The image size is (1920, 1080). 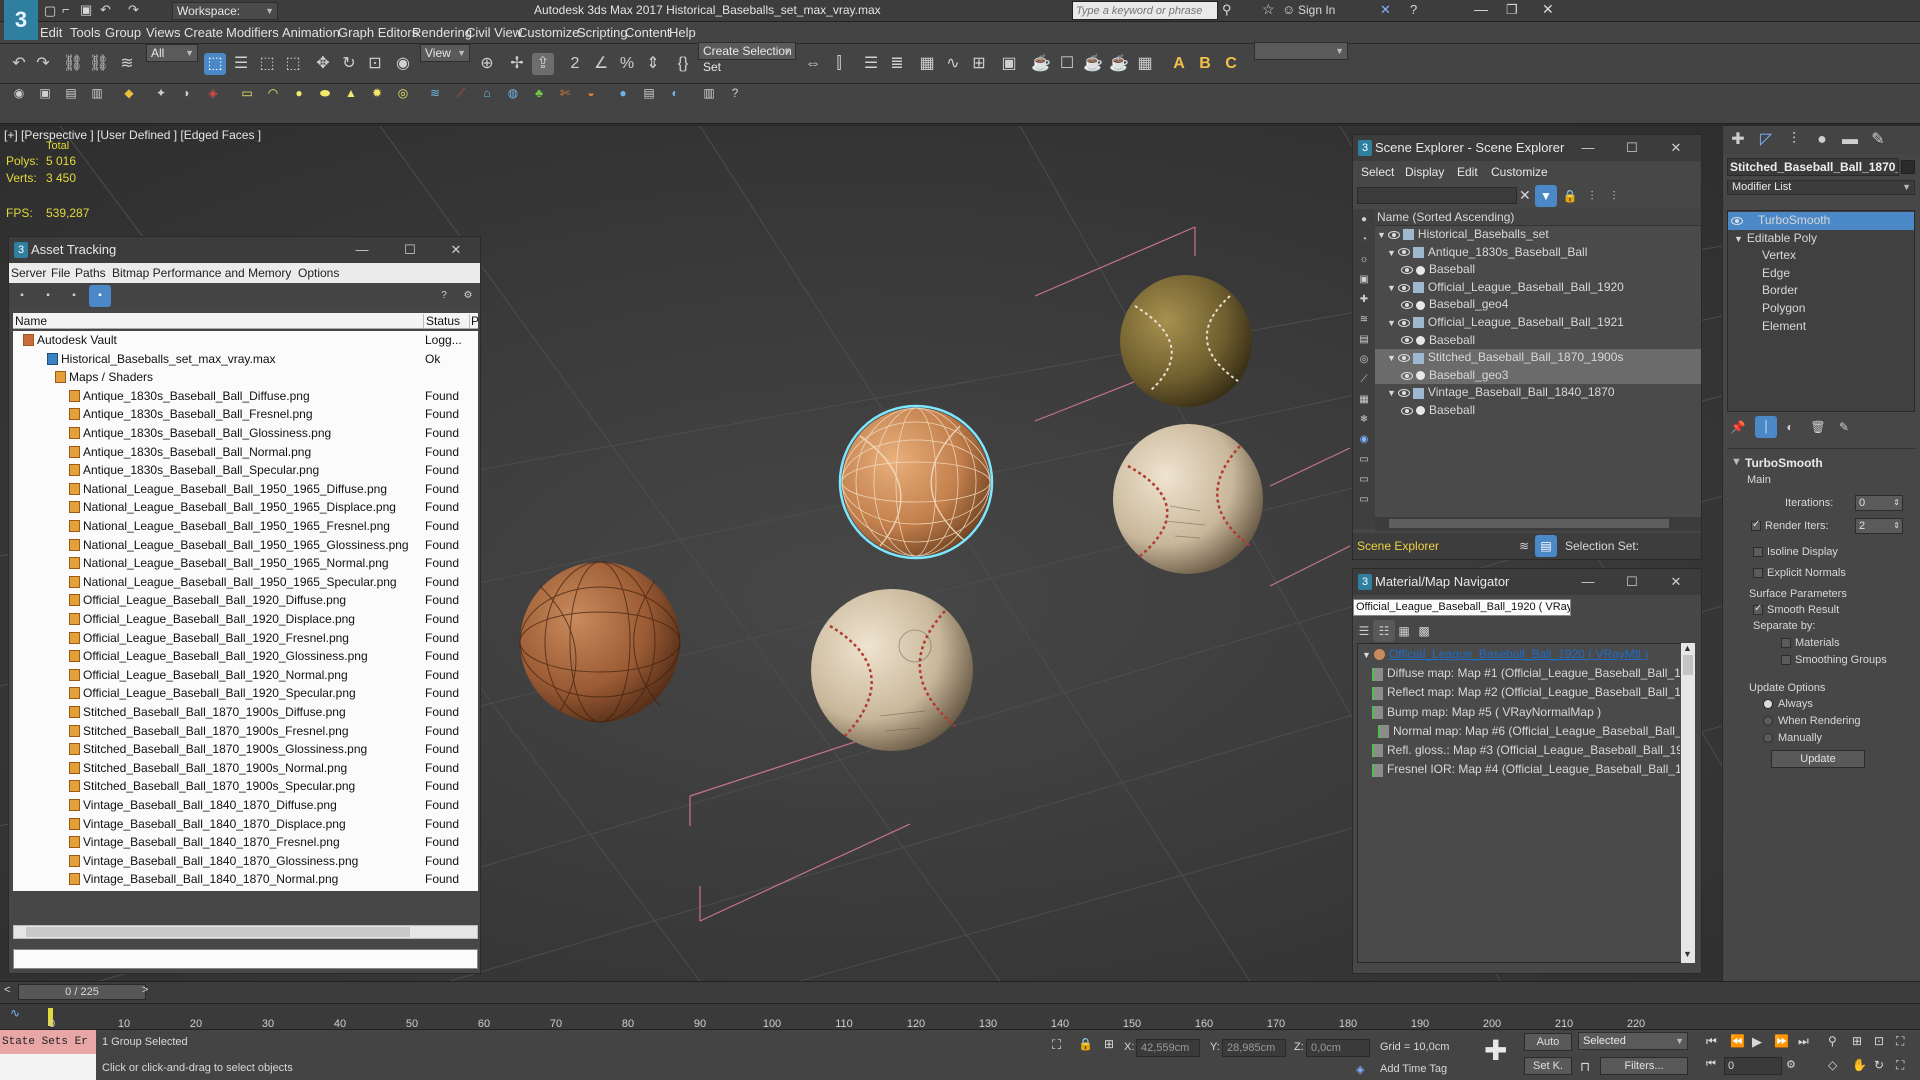 I want to click on workspace-dropdown: Workspace: Default▼, so click(x=225, y=18).